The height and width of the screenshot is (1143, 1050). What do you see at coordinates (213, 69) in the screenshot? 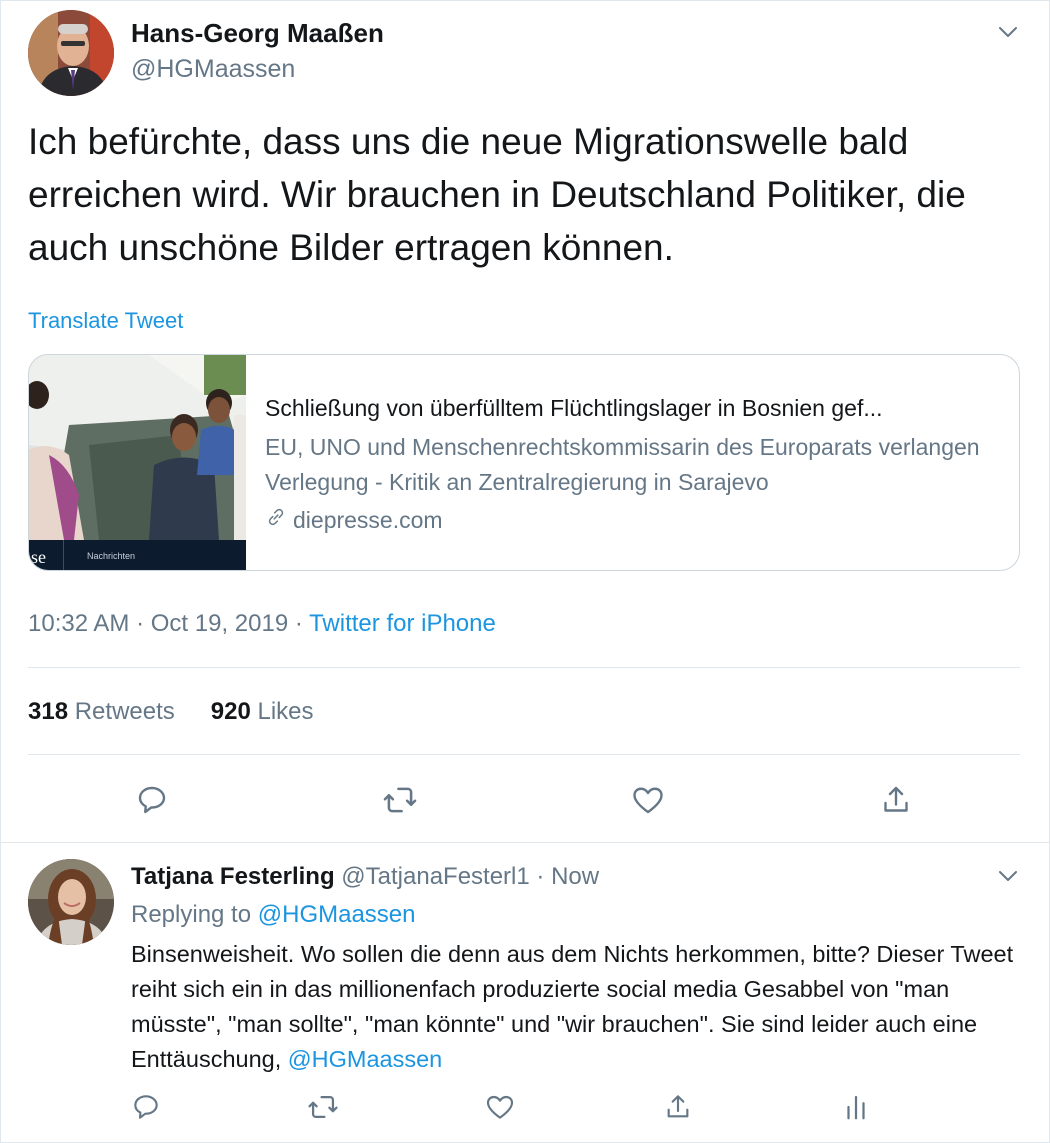
I see `author-handle: @HGMaassen` at bounding box center [213, 69].